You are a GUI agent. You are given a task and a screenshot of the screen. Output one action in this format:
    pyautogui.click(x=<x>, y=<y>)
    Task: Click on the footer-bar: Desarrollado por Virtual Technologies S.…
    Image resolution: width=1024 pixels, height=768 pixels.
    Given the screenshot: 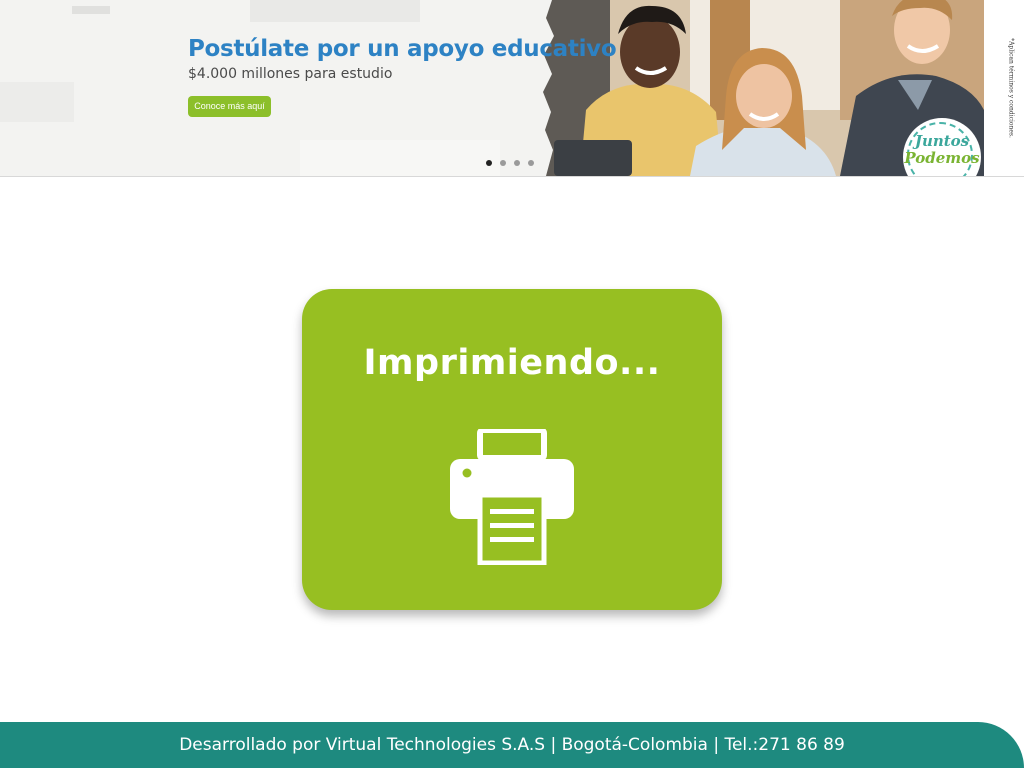 What is the action you would take?
    pyautogui.click(x=512, y=745)
    